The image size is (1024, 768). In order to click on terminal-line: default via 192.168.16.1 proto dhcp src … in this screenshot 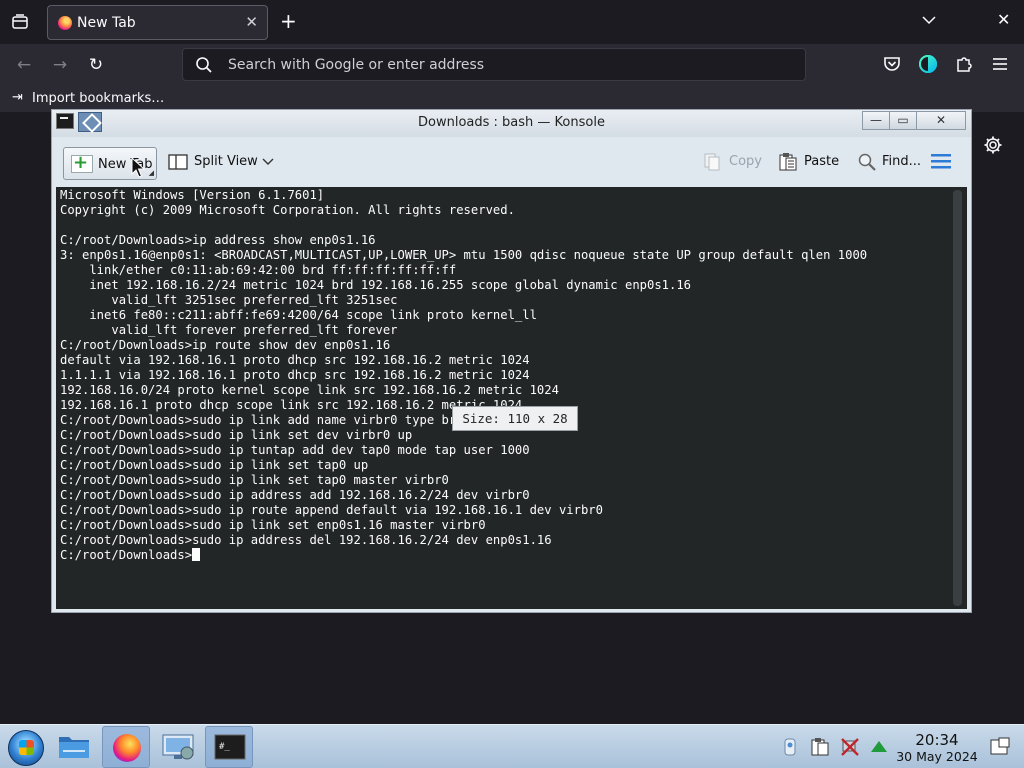, I will do `click(295, 360)`.